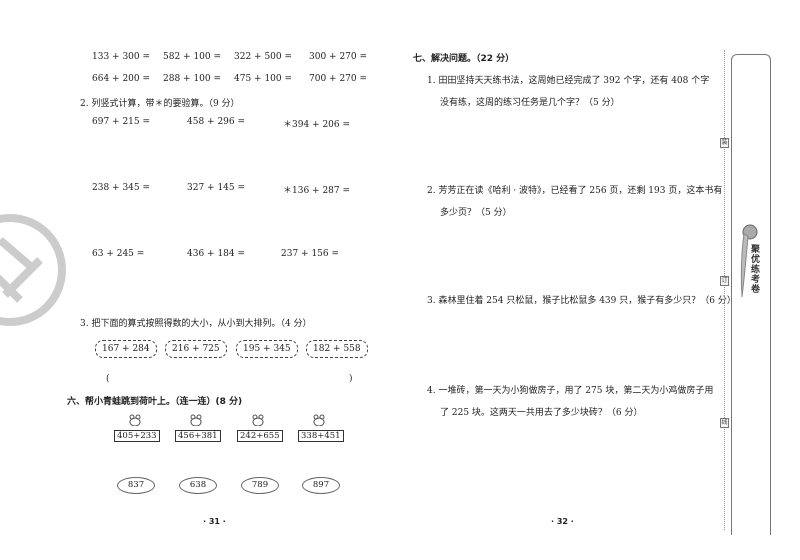 Image resolution: width=800 pixels, height=560 pixels. Describe the element at coordinates (351, 379) in the screenshot. I see `answer-paren-close: )` at that location.